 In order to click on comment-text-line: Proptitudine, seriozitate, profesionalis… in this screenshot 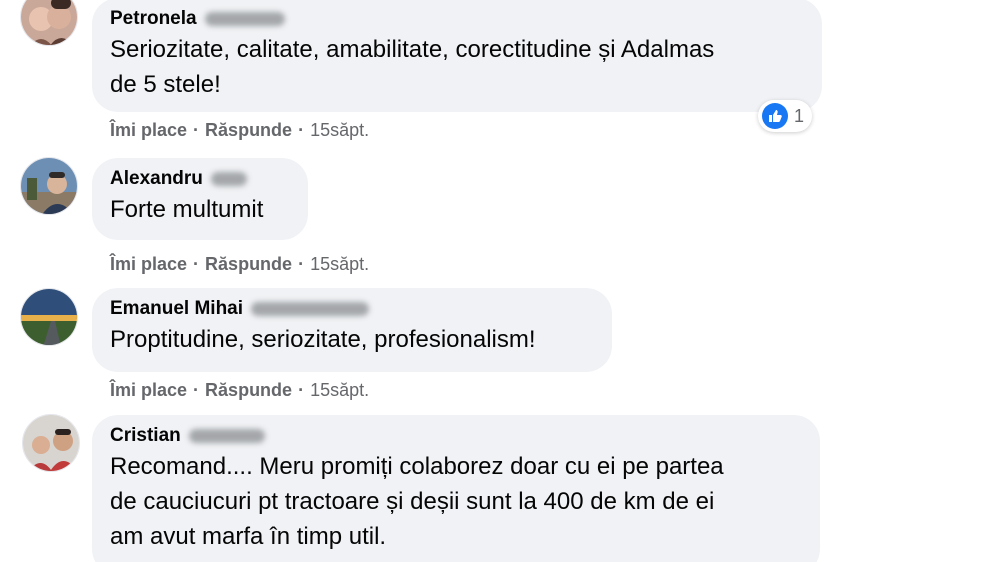, I will do `click(323, 339)`.